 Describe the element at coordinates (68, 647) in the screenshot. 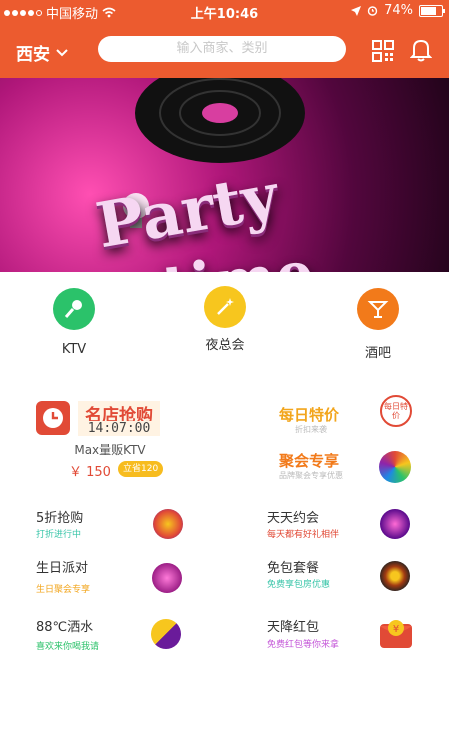

I see `item-drinks-subtitle: 喜欢来你喝我请` at that location.